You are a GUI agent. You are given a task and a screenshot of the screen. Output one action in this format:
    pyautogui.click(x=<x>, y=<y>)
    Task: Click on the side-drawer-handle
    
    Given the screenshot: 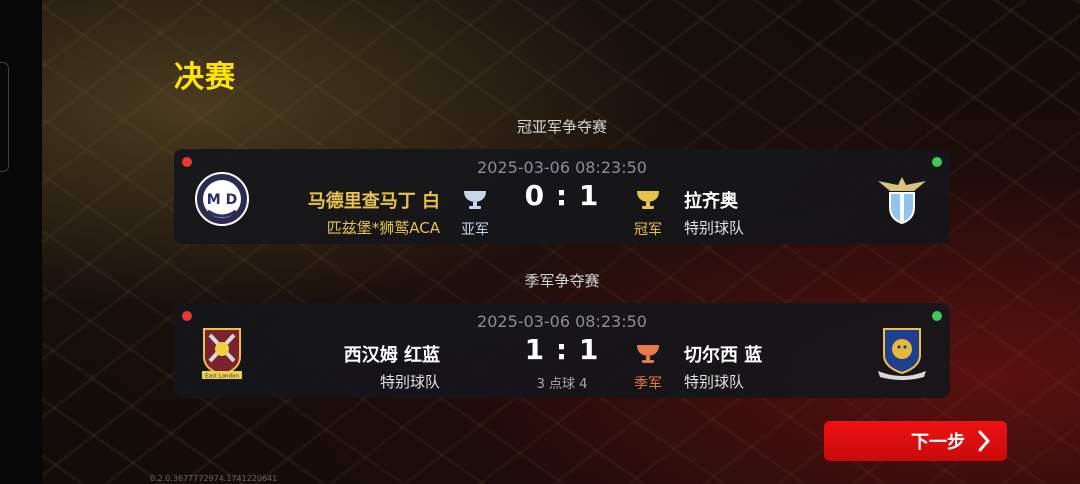 What is the action you would take?
    pyautogui.click(x=4, y=117)
    